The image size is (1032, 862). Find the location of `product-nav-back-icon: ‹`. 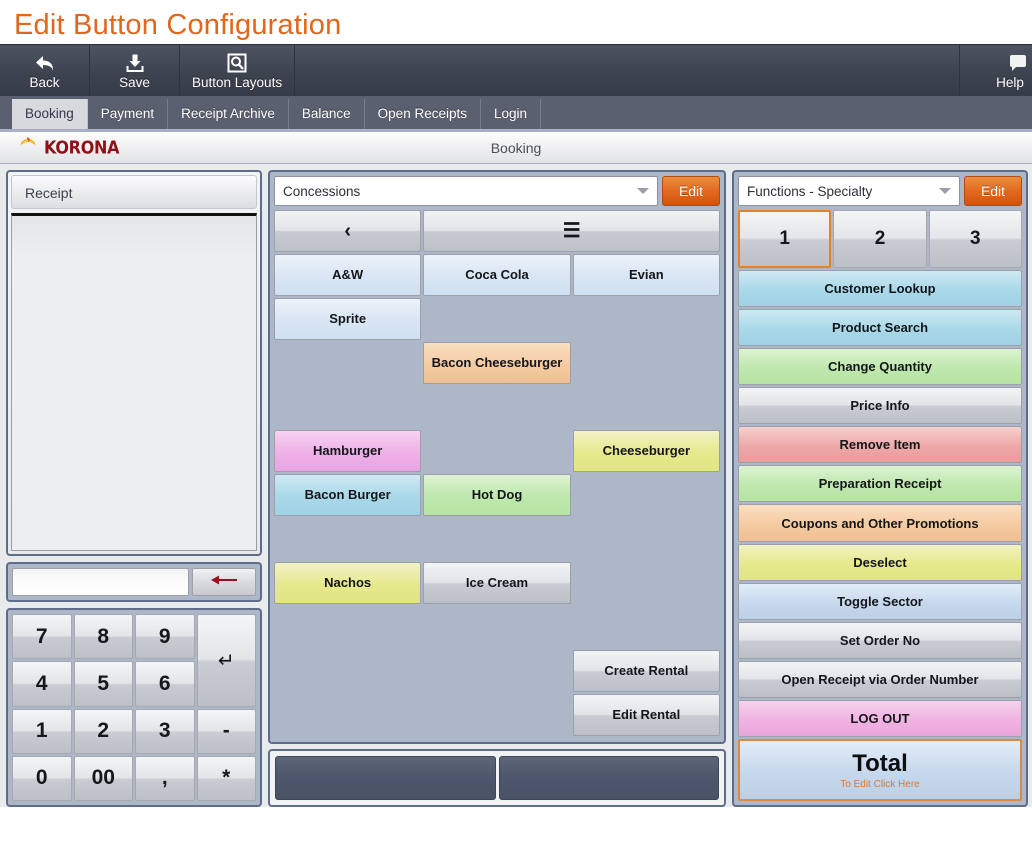

product-nav-back-icon: ‹ is located at coordinates (348, 231).